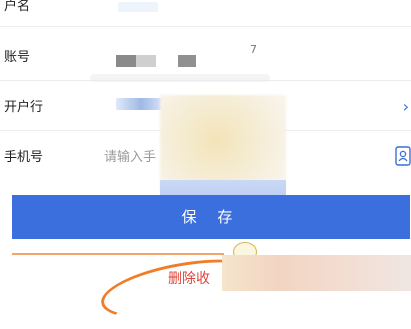 The image size is (411, 329). I want to click on phone-label: 手机号, so click(24, 157).